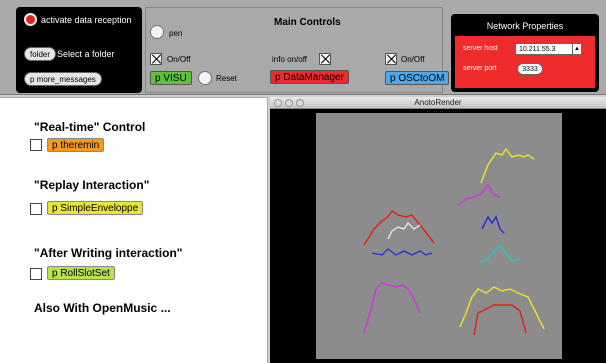 The image size is (606, 363). Describe the element at coordinates (307, 22) in the screenshot. I see `main-controls-title: Main Controls` at that location.